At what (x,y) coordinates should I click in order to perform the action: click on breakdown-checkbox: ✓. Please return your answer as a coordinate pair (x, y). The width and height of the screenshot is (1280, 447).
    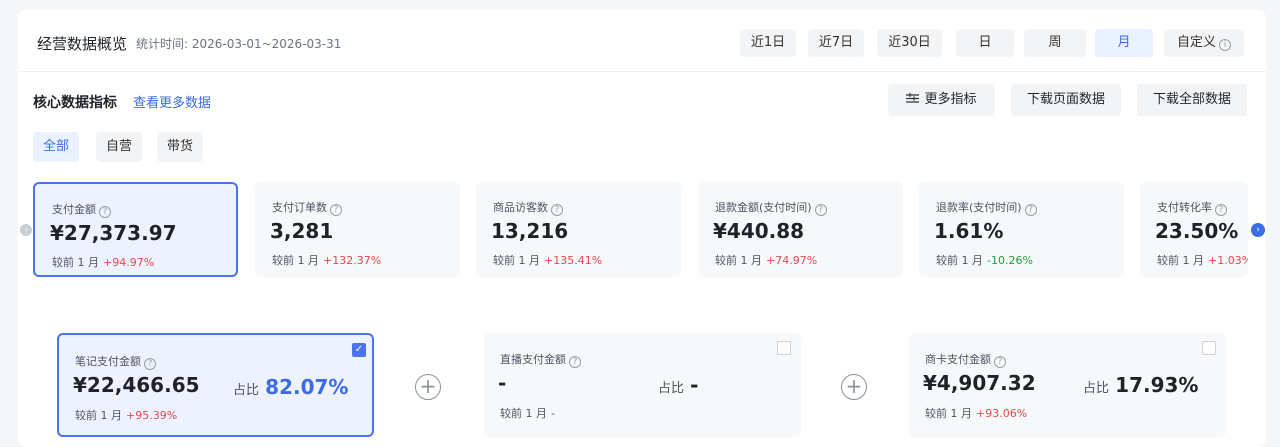
    Looking at the image, I should click on (359, 350).